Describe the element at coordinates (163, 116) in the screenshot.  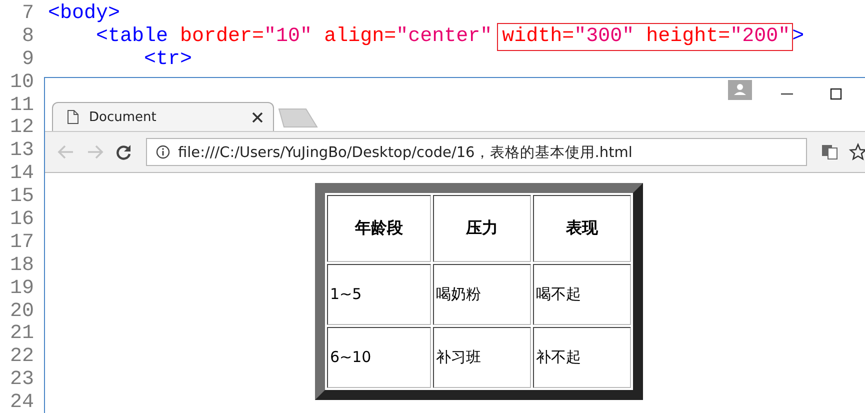
I see `browser-tab: Document` at that location.